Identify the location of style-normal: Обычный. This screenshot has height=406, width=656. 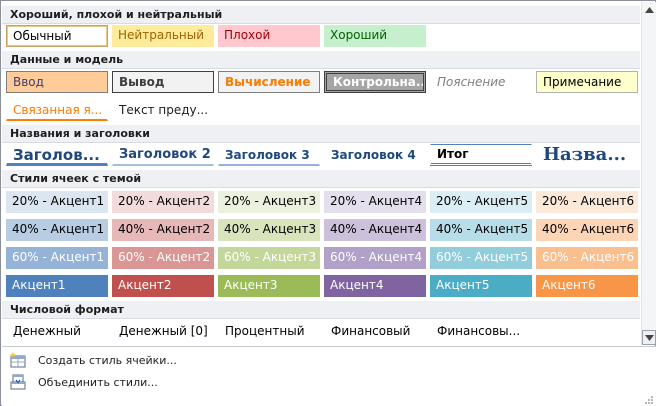
(57, 36).